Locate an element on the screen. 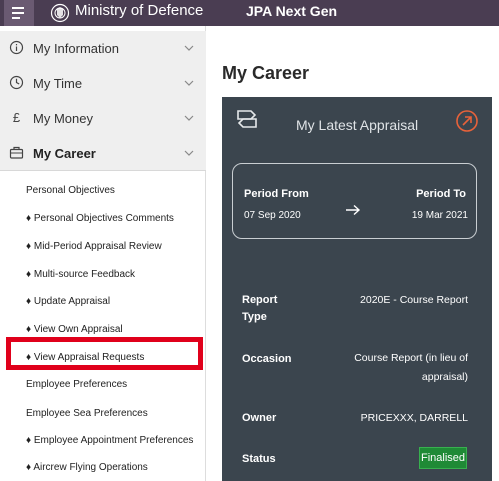  owner-label: Owner is located at coordinates (259, 418).